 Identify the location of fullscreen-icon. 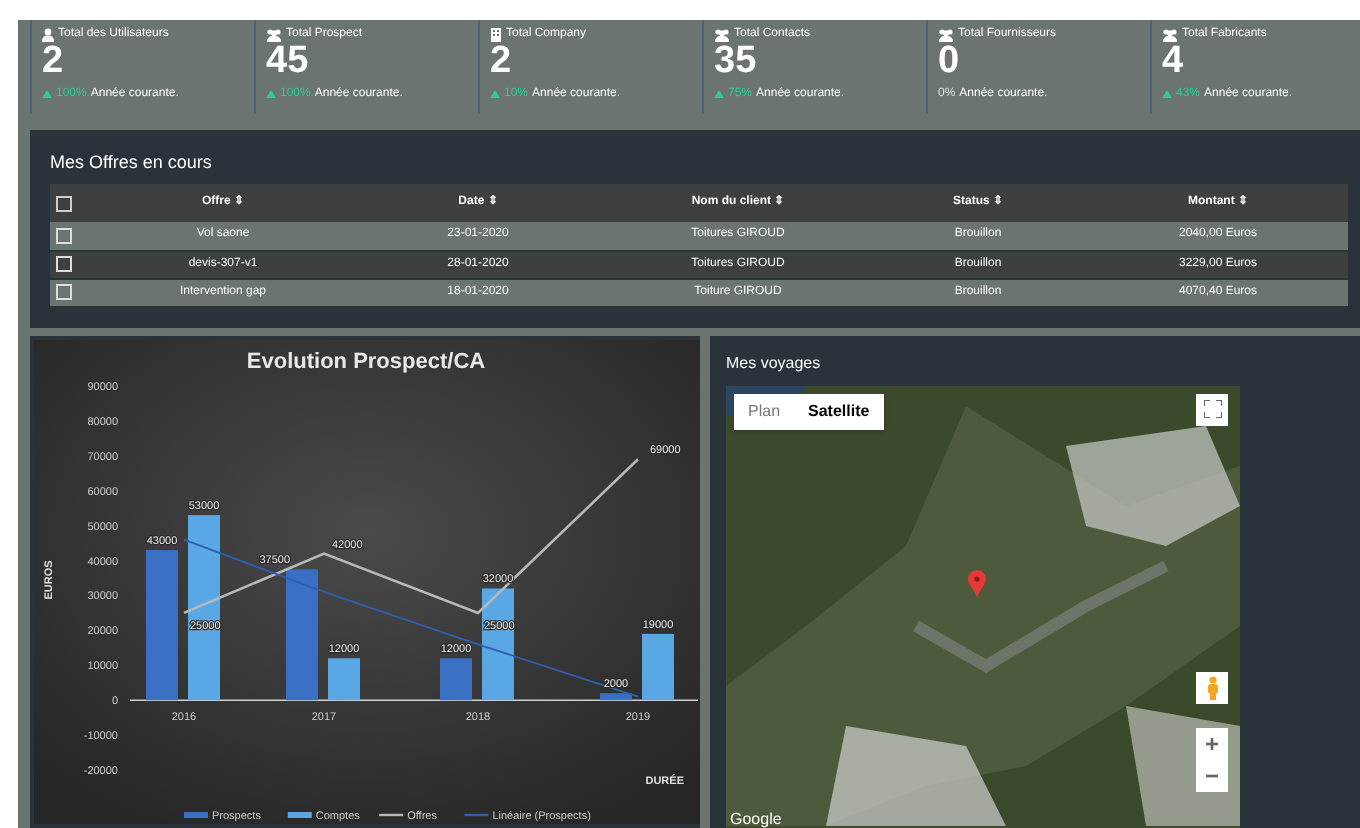
(1212, 409).